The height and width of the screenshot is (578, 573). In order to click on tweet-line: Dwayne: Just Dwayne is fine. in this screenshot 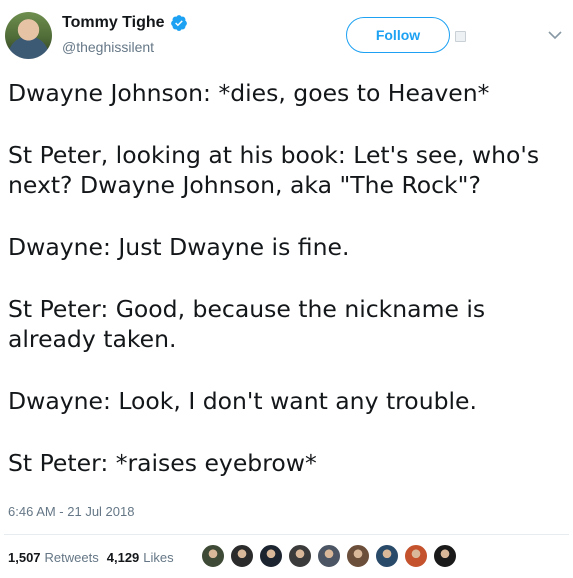, I will do `click(179, 247)`.